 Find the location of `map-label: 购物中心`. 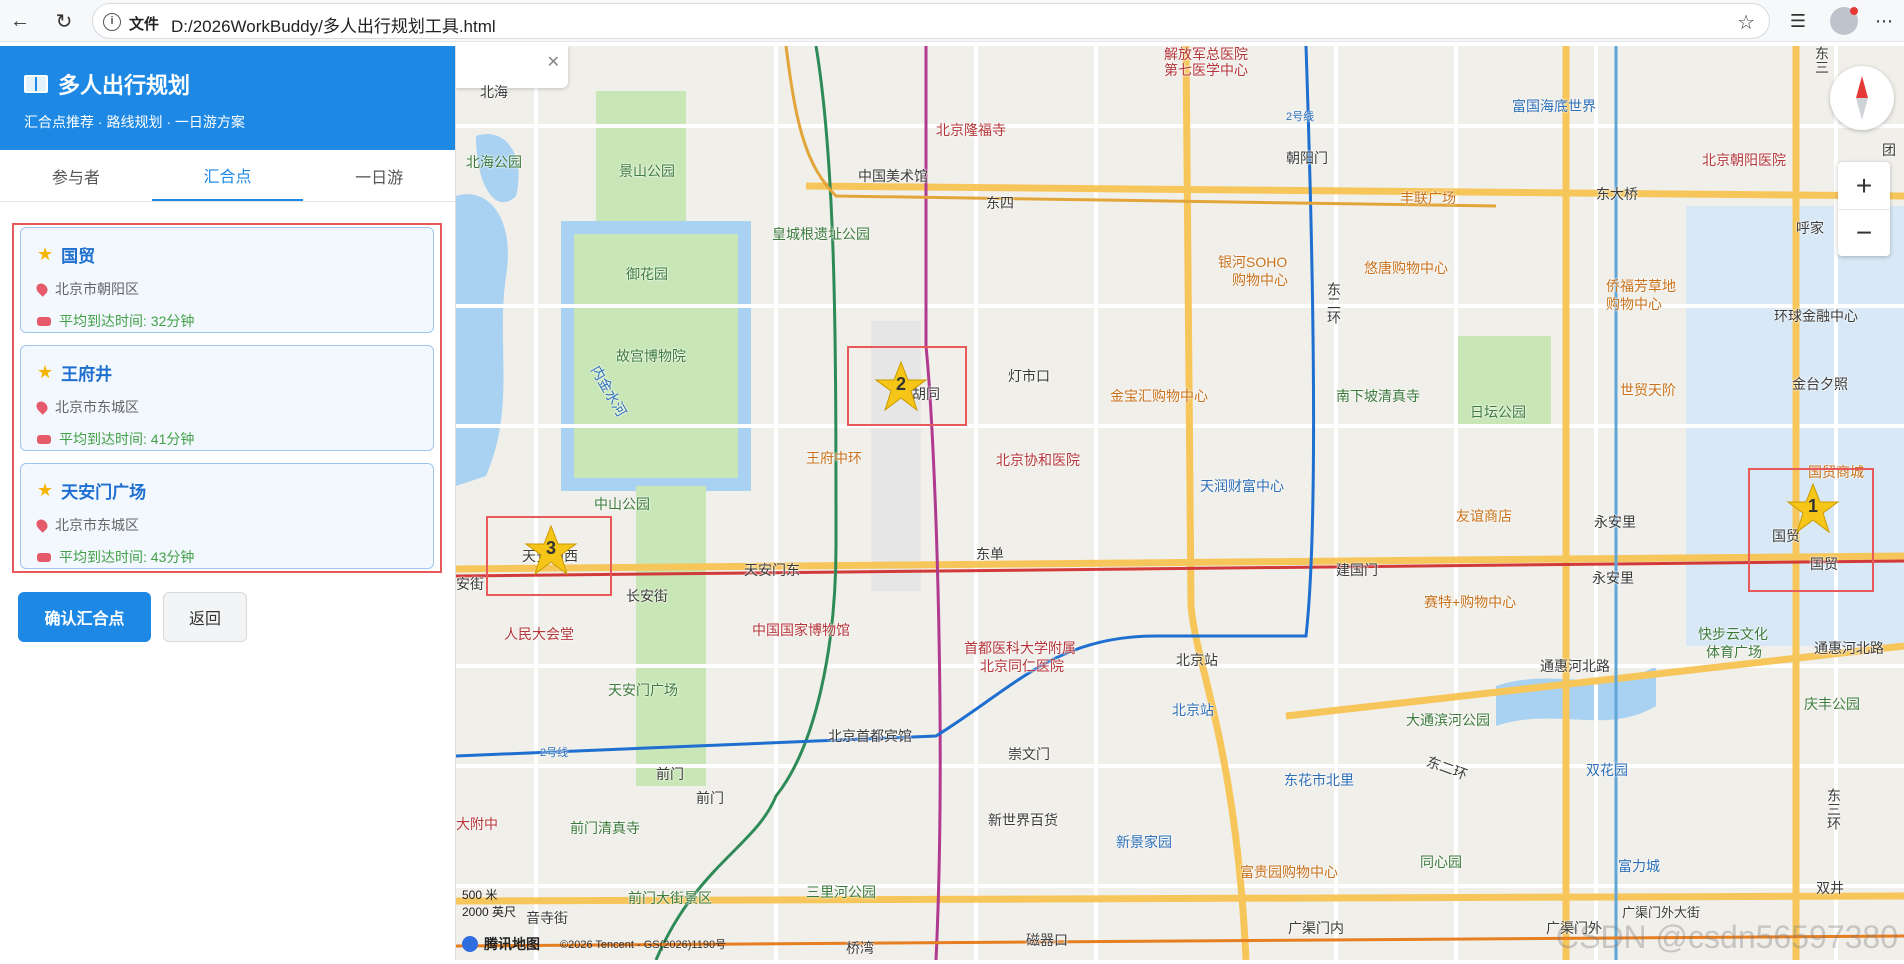

map-label: 购物中心 is located at coordinates (1260, 280).